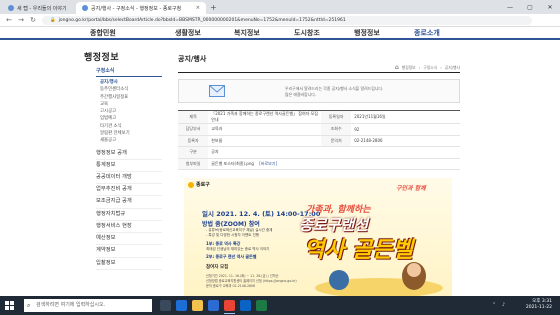 This screenshot has height=315, width=560. I want to click on lnb-sub-item: 알림판 전체보기, so click(132, 133).